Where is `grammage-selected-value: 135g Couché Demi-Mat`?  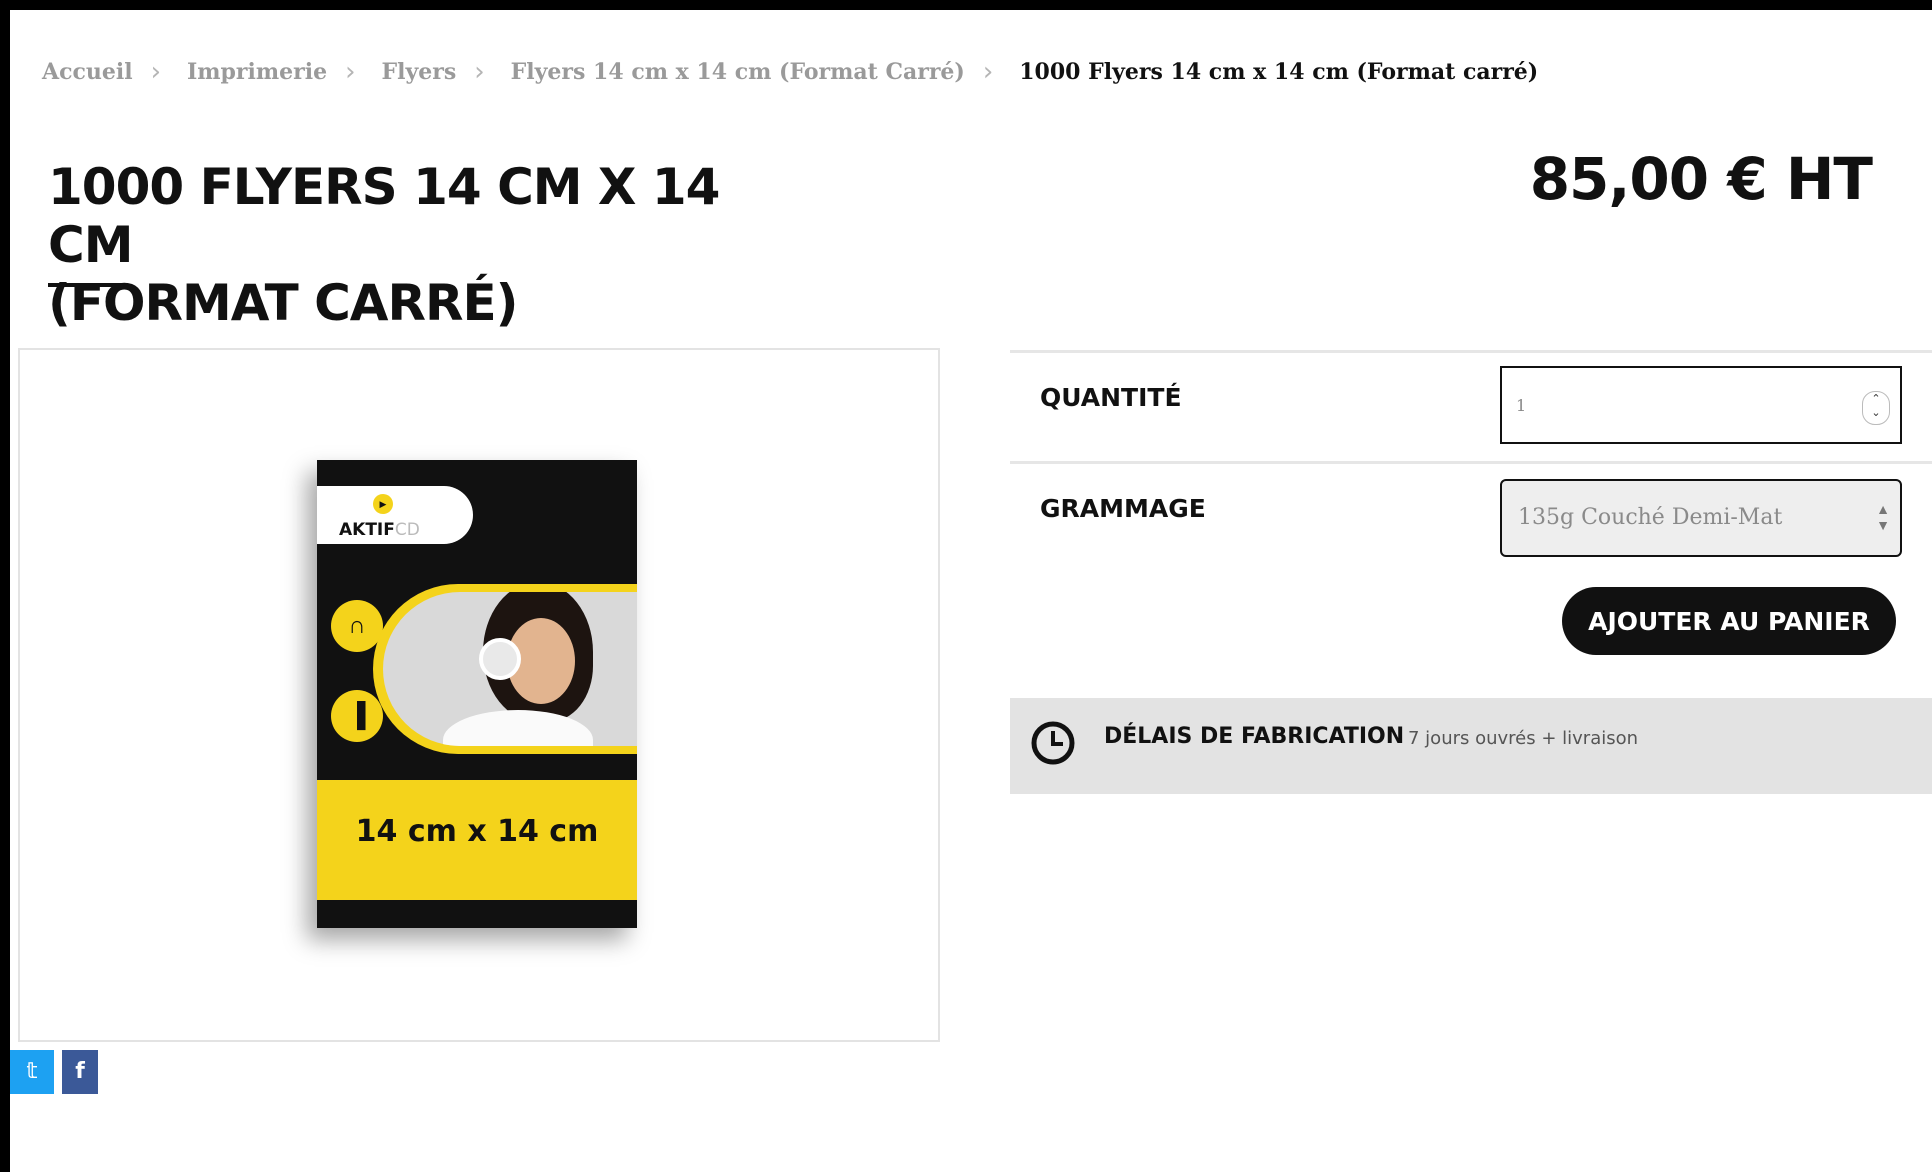
grammage-selected-value: 135g Couché Demi-Mat is located at coordinates (1650, 517).